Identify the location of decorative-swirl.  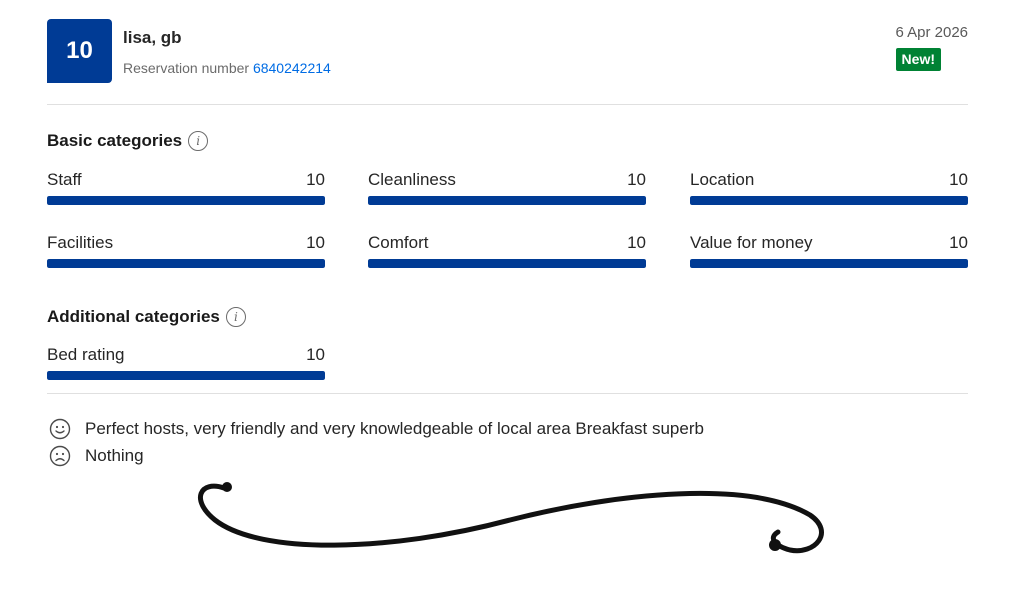
(511, 518).